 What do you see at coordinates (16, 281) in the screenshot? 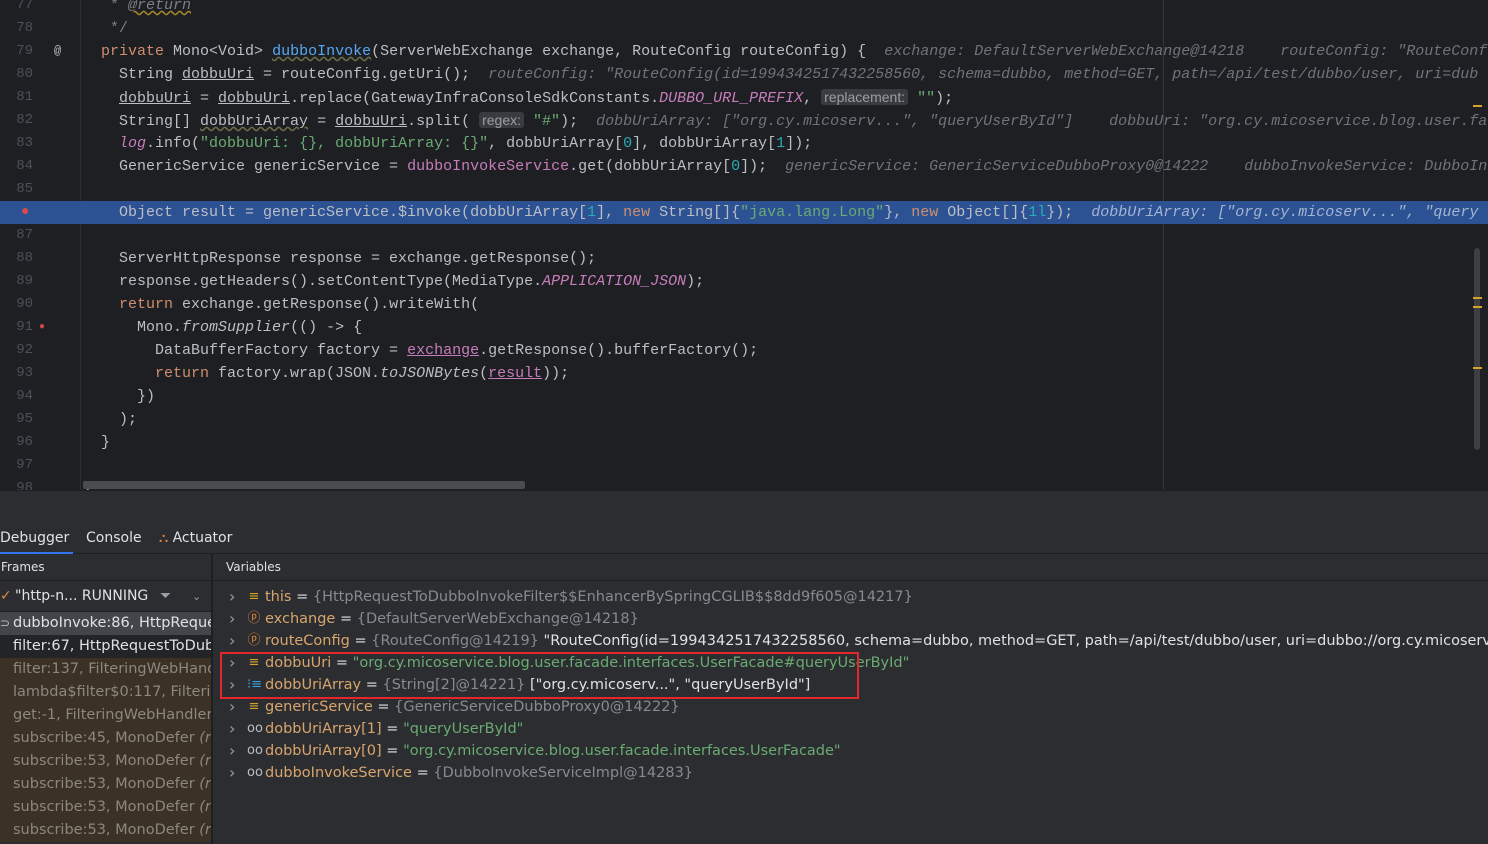
I see `line-number: 89` at bounding box center [16, 281].